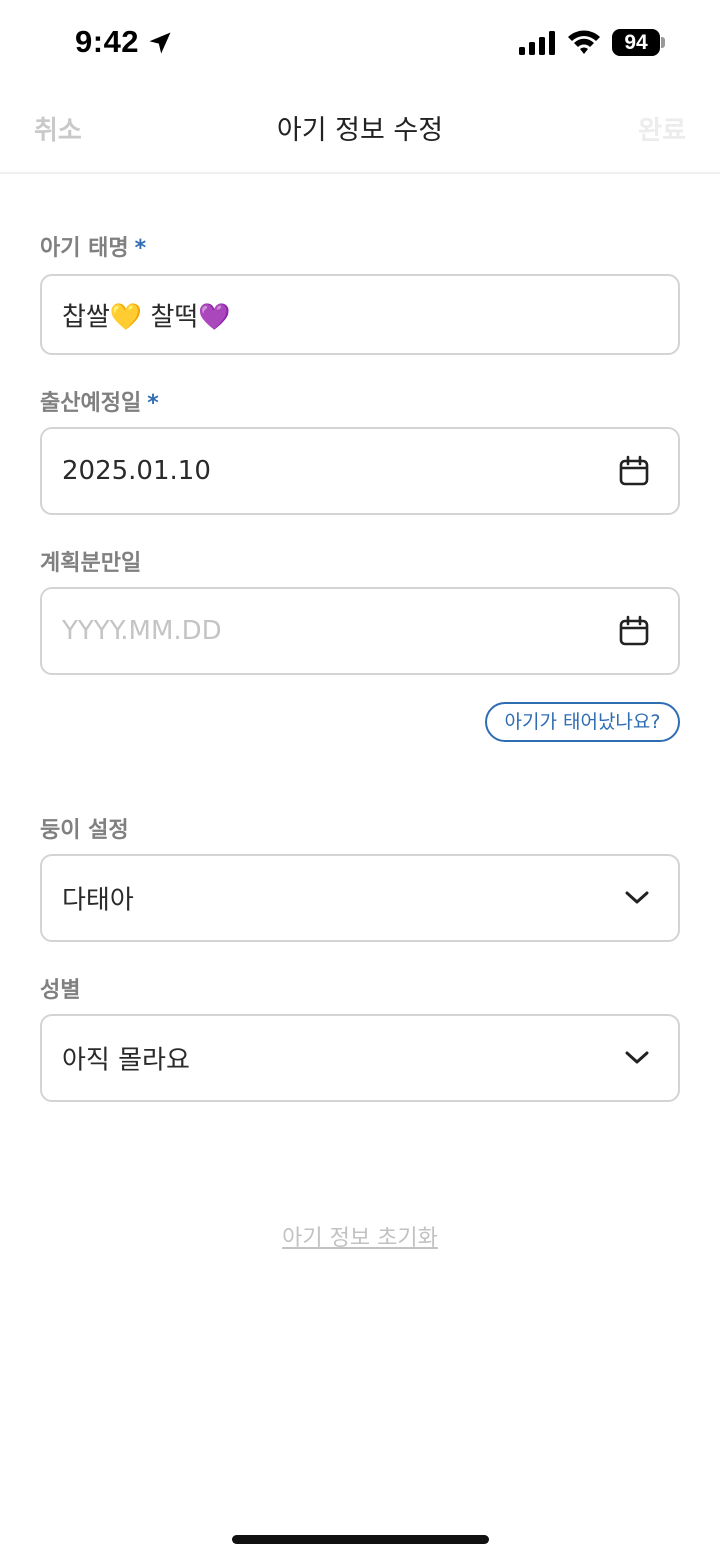 The width and height of the screenshot is (720, 1557). Describe the element at coordinates (584, 42) in the screenshot. I see `wifi-icon` at that location.